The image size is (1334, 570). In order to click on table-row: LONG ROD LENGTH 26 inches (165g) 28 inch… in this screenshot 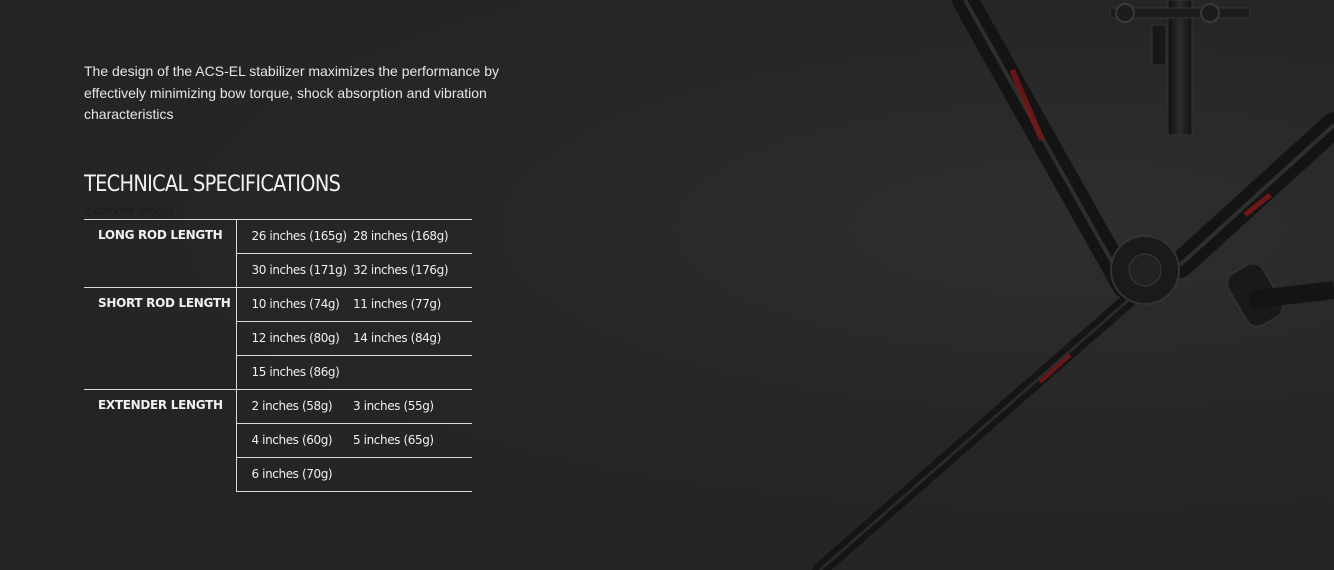, I will do `click(278, 252)`.